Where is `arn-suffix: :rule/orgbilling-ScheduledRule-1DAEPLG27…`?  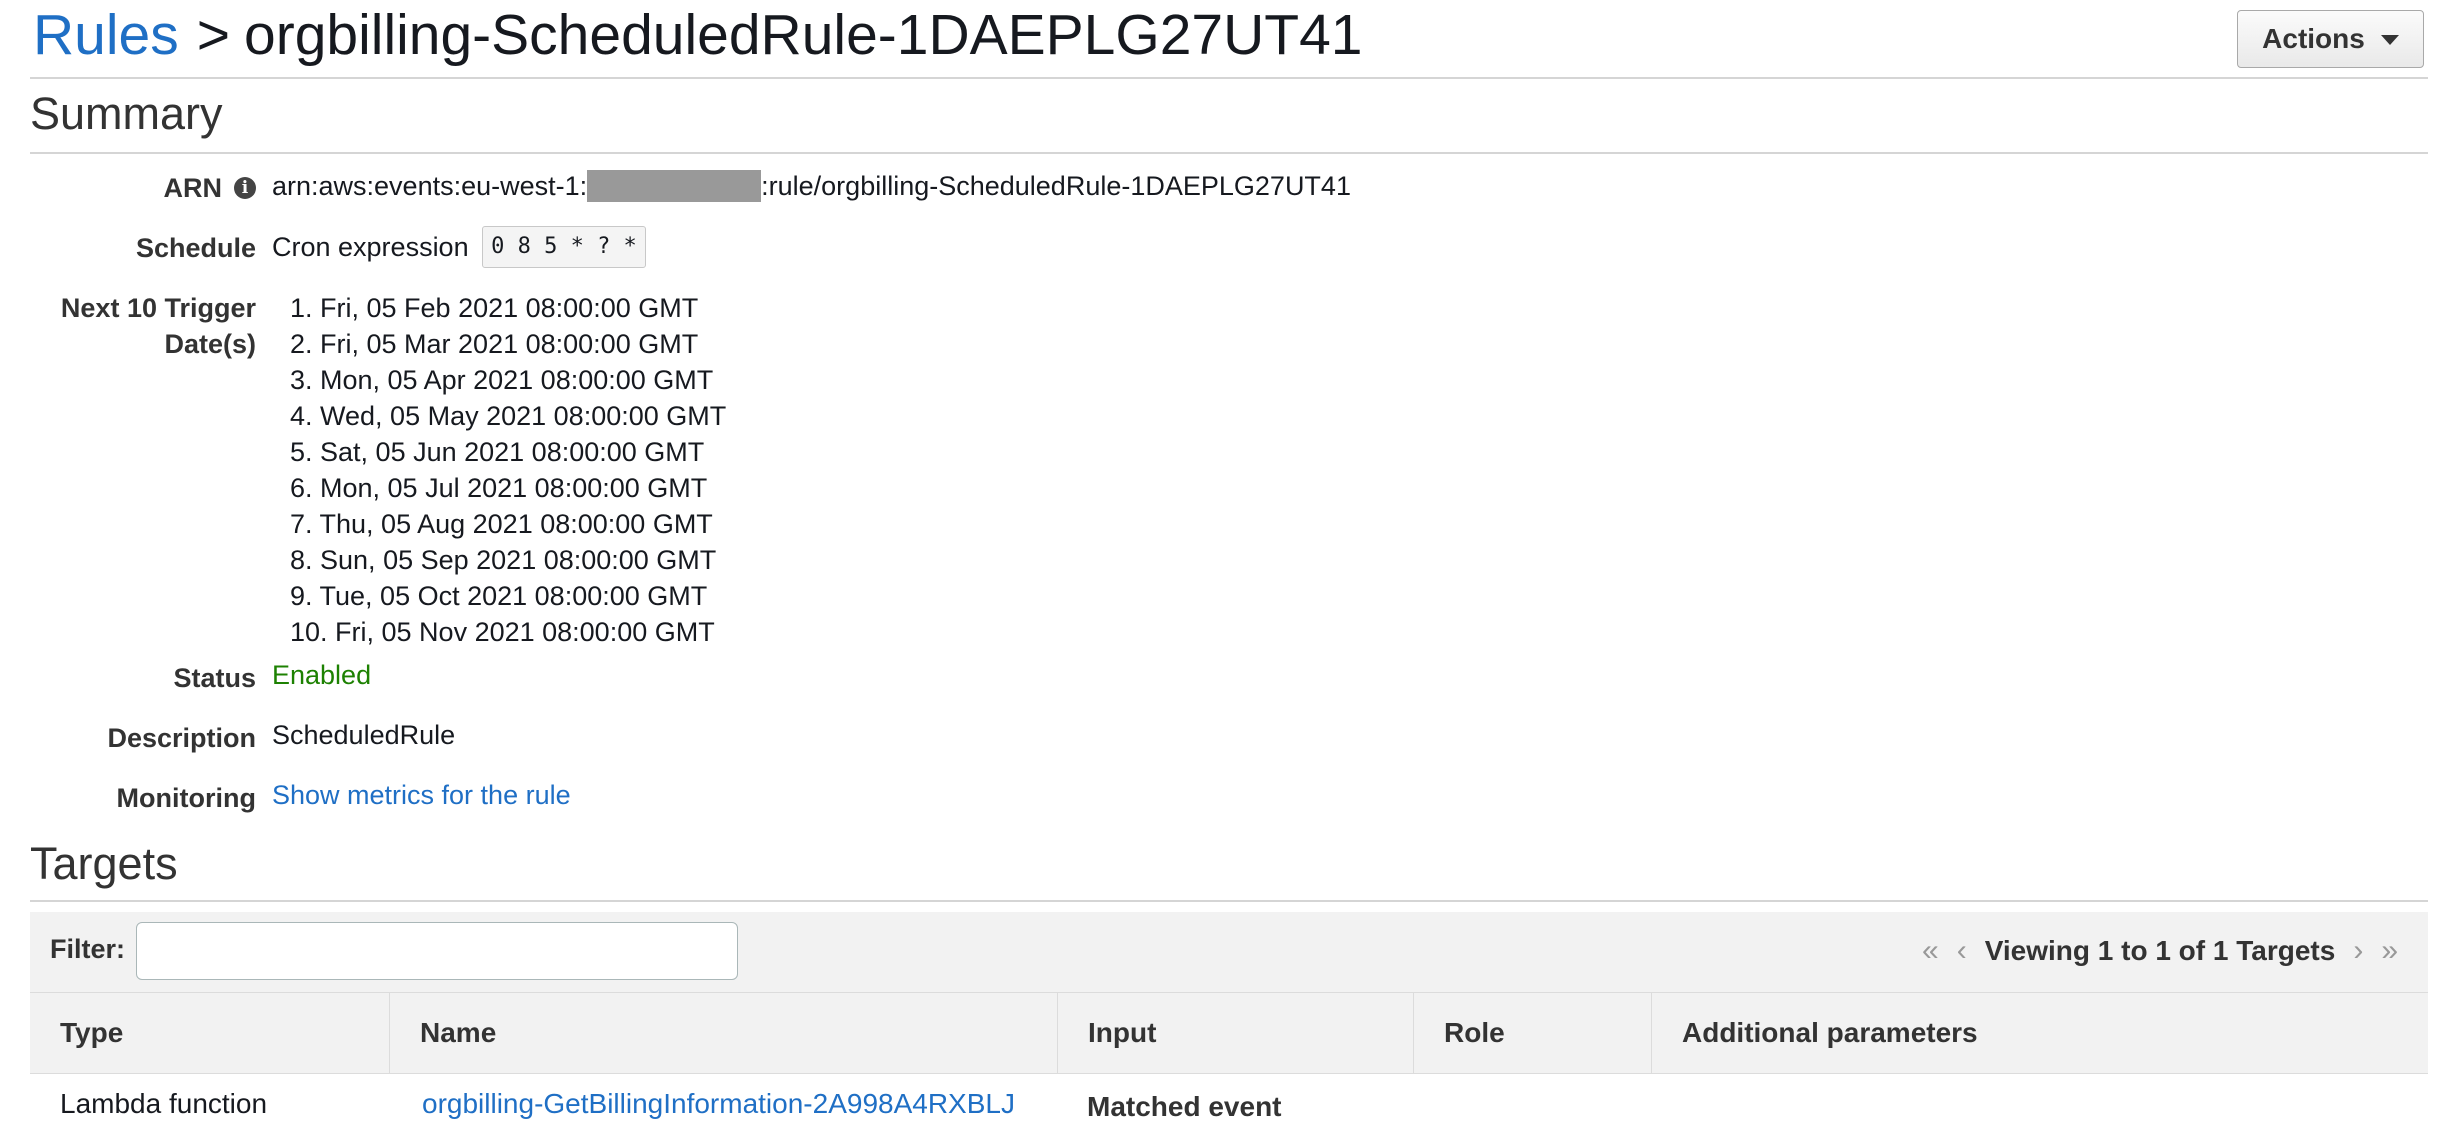
arn-suffix: :rule/orgbilling-ScheduledRule-1DAEPLG27… is located at coordinates (1056, 186).